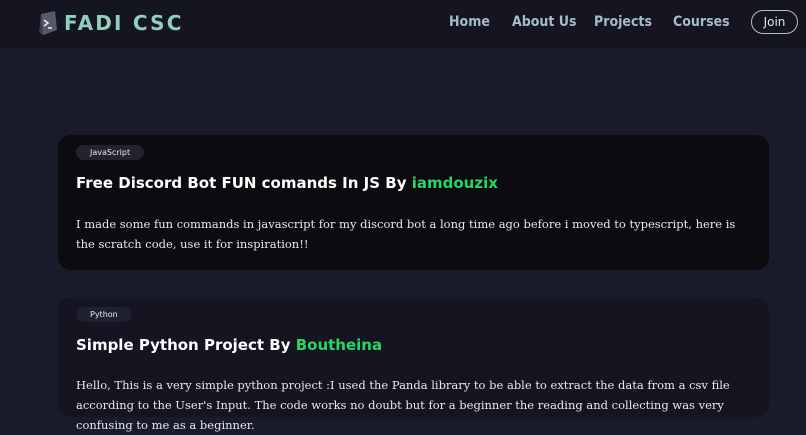 This screenshot has width=806, height=435. What do you see at coordinates (339, 345) in the screenshot?
I see `author-link: Boutheina` at bounding box center [339, 345].